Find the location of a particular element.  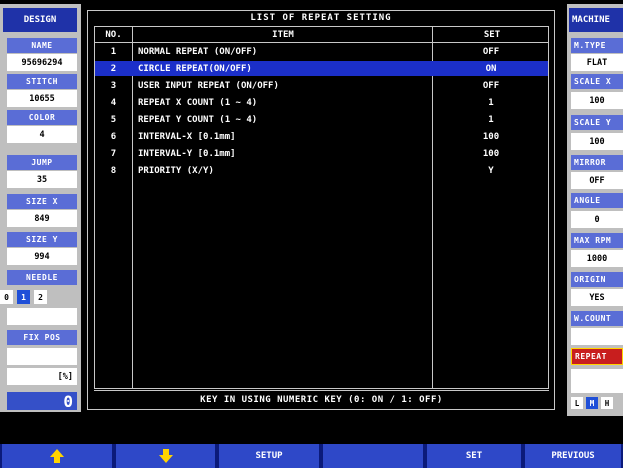

jump-label: JUMP is located at coordinates (42, 162).